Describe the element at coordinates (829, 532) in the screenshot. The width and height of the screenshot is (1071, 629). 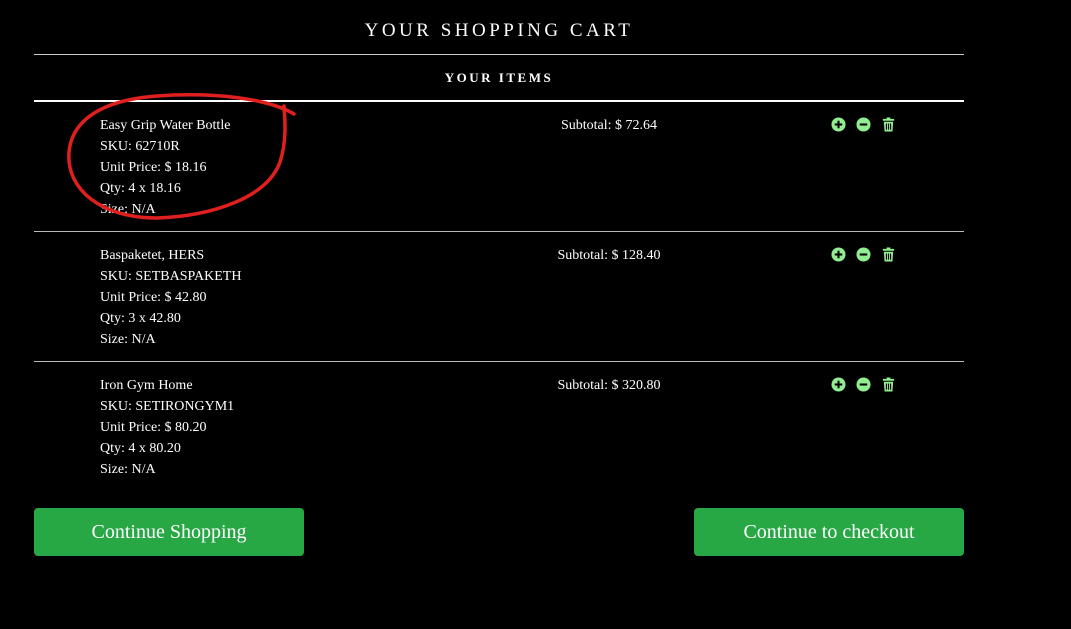
I see `checkout-button: Continue to checkout` at that location.